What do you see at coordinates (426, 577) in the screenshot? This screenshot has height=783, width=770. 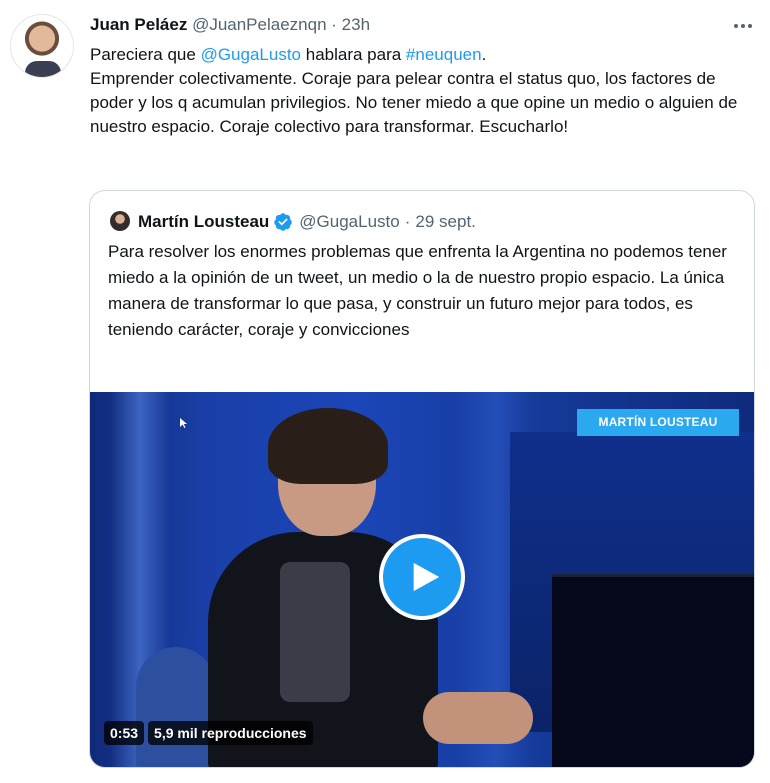 I see `play-icon` at bounding box center [426, 577].